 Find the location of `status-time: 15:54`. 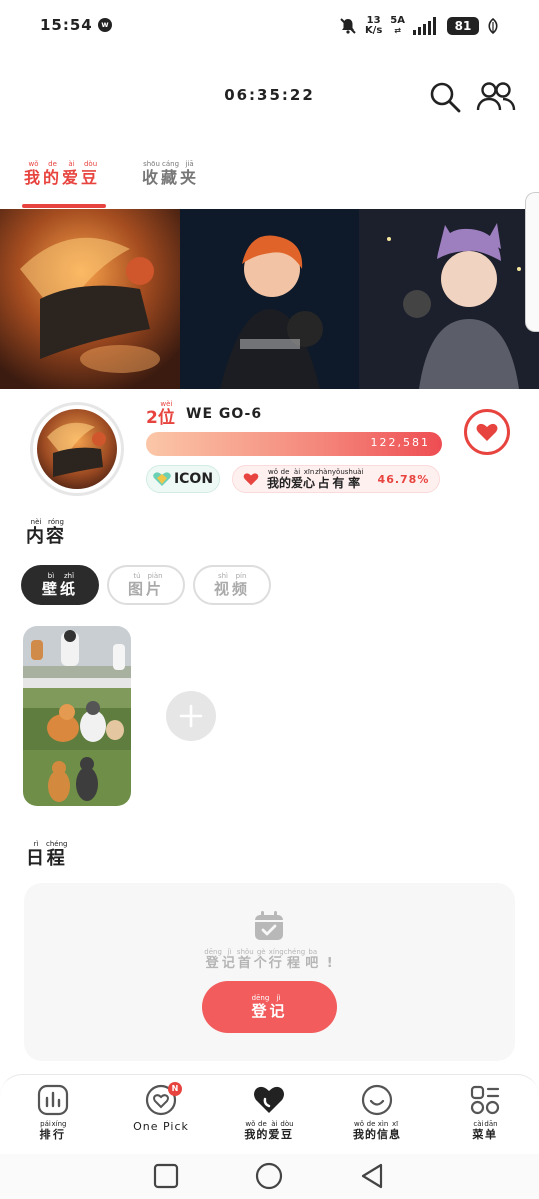

status-time: 15:54 is located at coordinates (66, 25).